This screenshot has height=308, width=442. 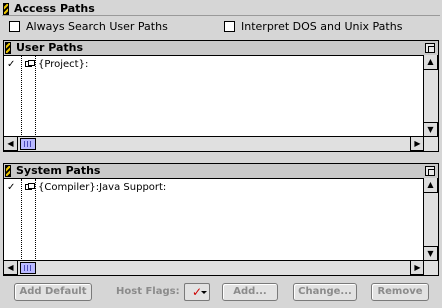 What do you see at coordinates (97, 26) in the screenshot?
I see `always-search-label: Always Search User Paths` at bounding box center [97, 26].